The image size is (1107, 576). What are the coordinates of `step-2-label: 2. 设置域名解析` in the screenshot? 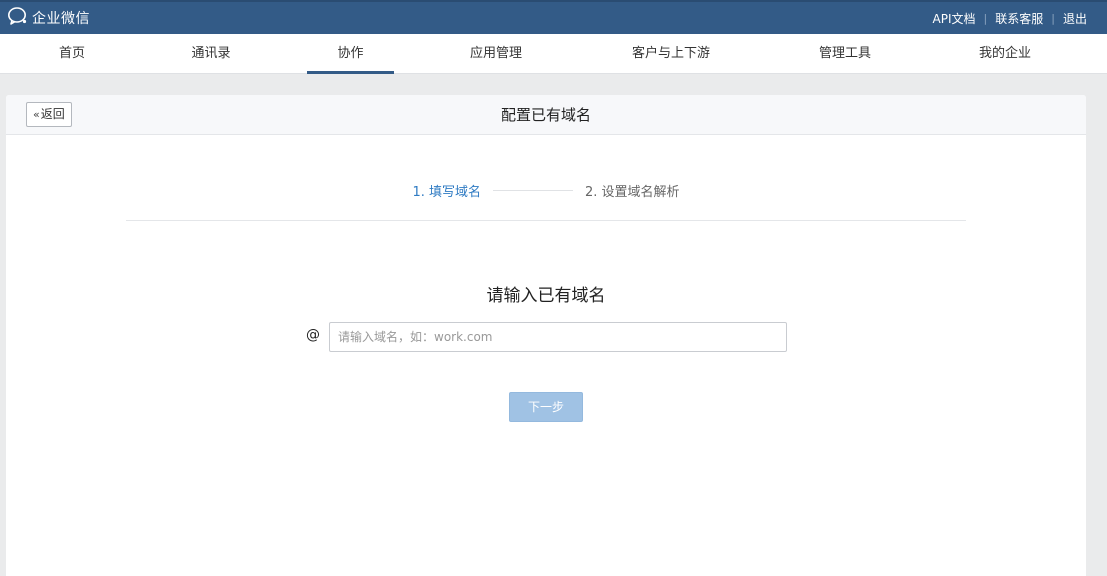 It's located at (632, 192).